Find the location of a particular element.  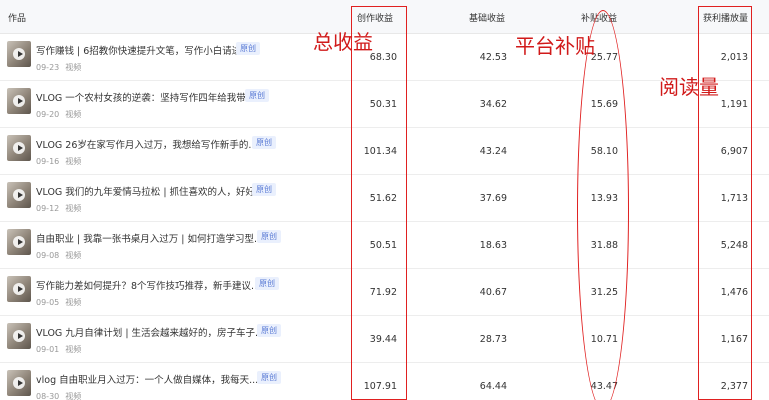

work-meta: 08-30 视频 is located at coordinates (58, 395).